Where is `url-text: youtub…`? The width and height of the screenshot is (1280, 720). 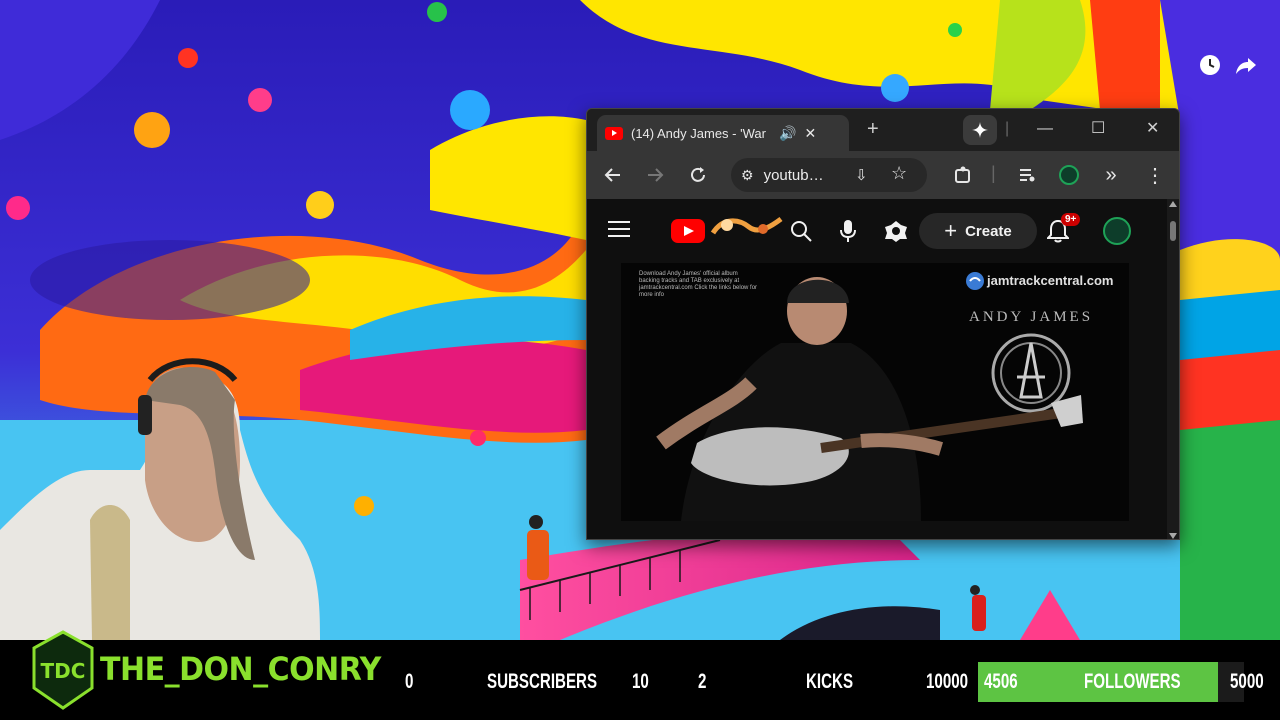
url-text: youtub… is located at coordinates (793, 175).